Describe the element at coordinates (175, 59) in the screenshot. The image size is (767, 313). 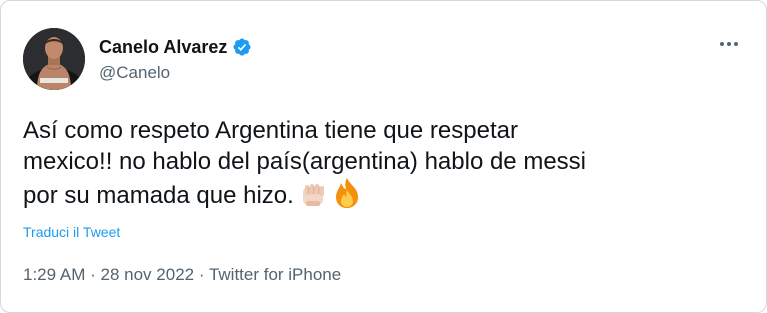
I see `author-block: Canelo Alvarez @Canelo` at that location.